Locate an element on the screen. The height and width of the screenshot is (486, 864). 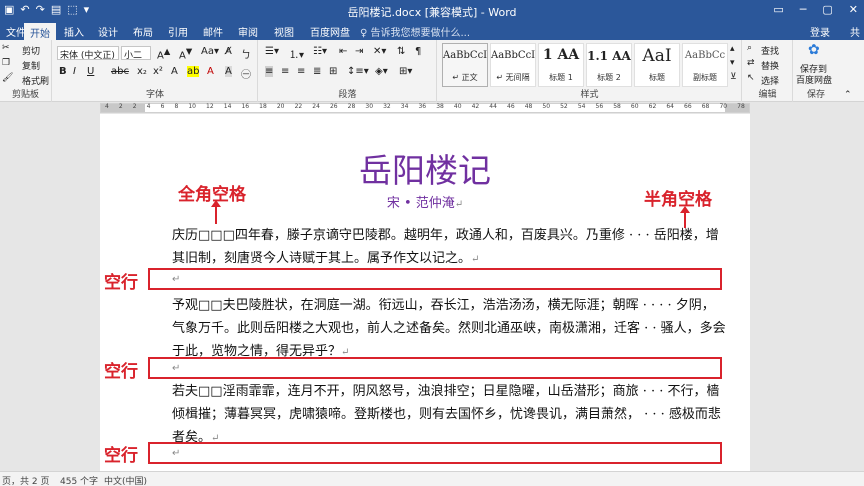
minimize-button: ─ is located at coordinates (803, 9).